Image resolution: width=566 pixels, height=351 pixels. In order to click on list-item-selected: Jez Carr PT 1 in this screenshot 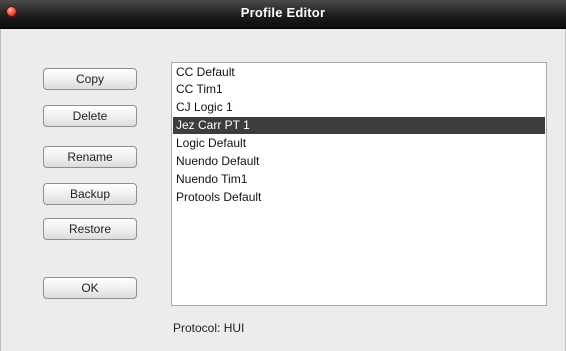, I will do `click(359, 125)`.